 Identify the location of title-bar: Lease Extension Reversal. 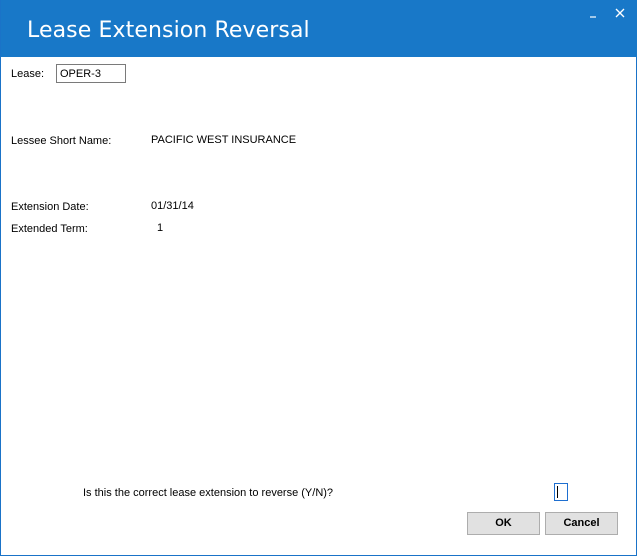
(319, 28).